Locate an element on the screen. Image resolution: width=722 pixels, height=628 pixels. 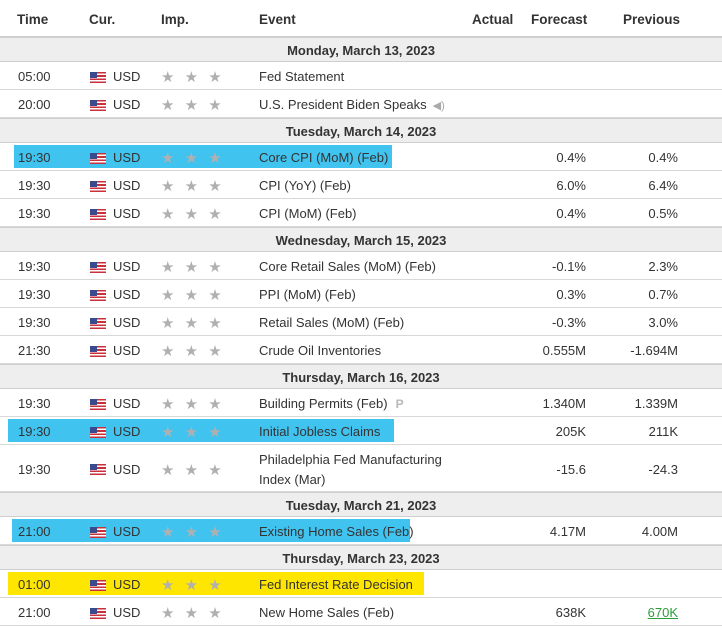
event-name-link: New Home Sales (Feb) is located at coordinates (326, 612).